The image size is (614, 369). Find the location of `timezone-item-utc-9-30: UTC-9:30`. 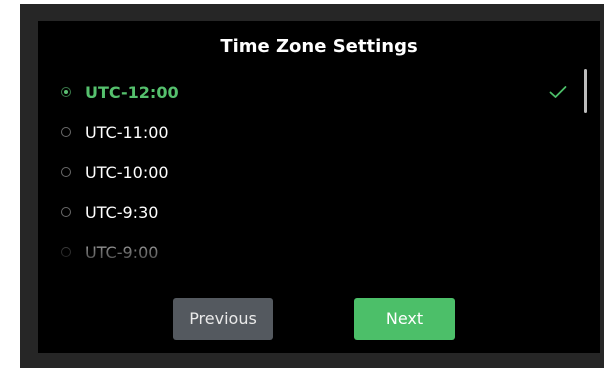

timezone-item-utc-9-30: UTC-9:30 is located at coordinates (312, 213).